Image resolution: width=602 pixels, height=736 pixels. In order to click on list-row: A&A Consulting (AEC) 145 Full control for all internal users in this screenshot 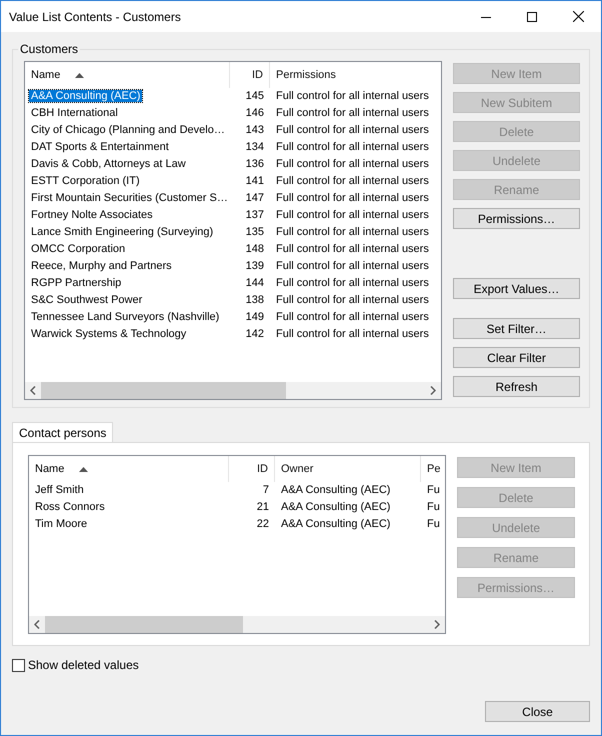, I will do `click(233, 96)`.